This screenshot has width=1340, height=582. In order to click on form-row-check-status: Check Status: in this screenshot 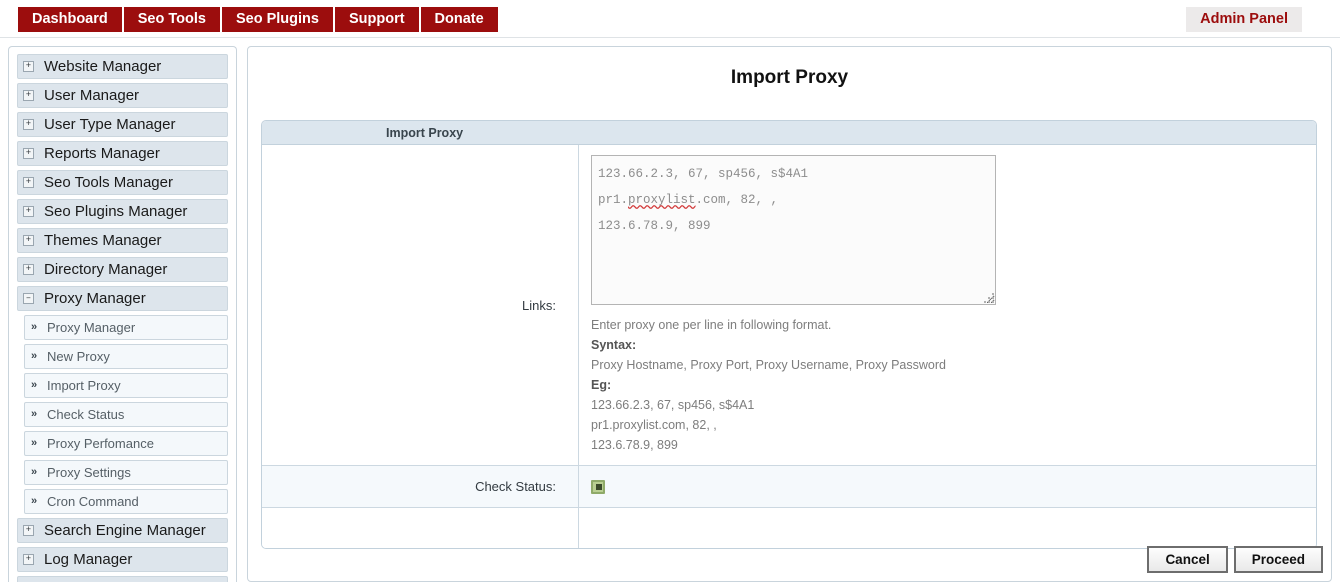, I will do `click(789, 487)`.